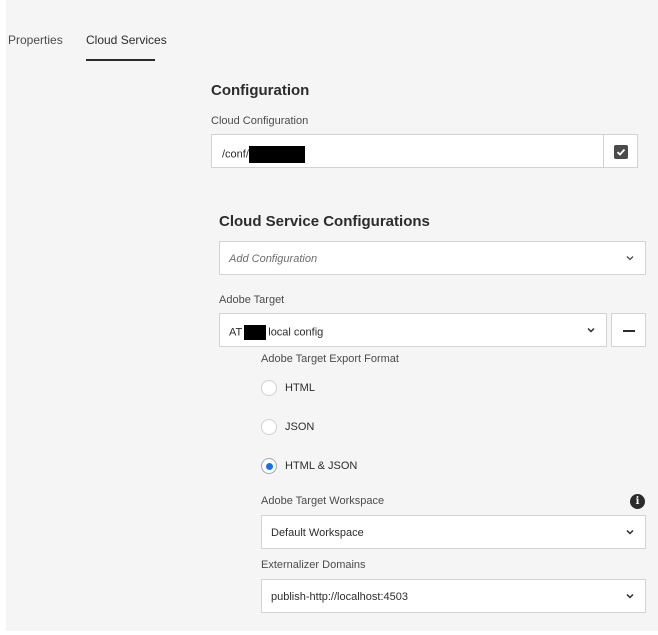 The width and height of the screenshot is (658, 635). What do you see at coordinates (330, 359) in the screenshot?
I see `export-format-label: Adobe Target Export Format` at bounding box center [330, 359].